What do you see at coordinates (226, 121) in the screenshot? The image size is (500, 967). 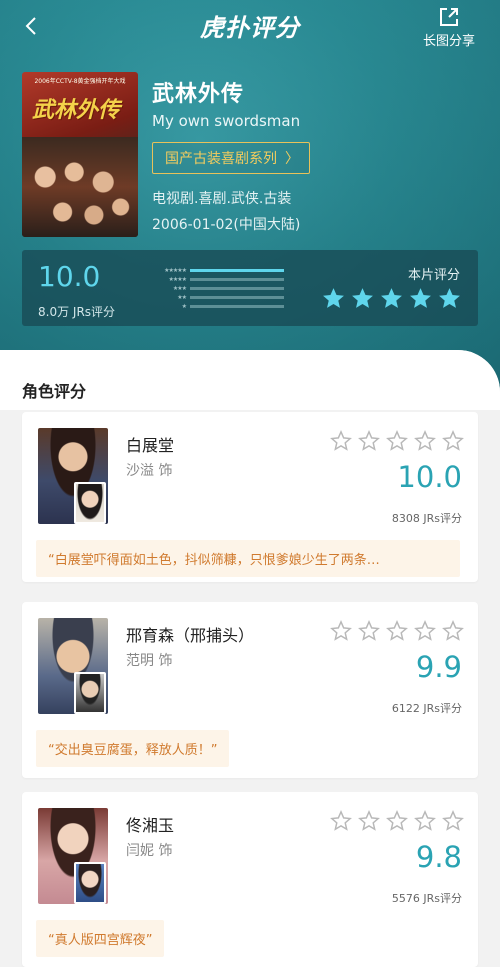 I see `show-title-english: My own swordsman` at bounding box center [226, 121].